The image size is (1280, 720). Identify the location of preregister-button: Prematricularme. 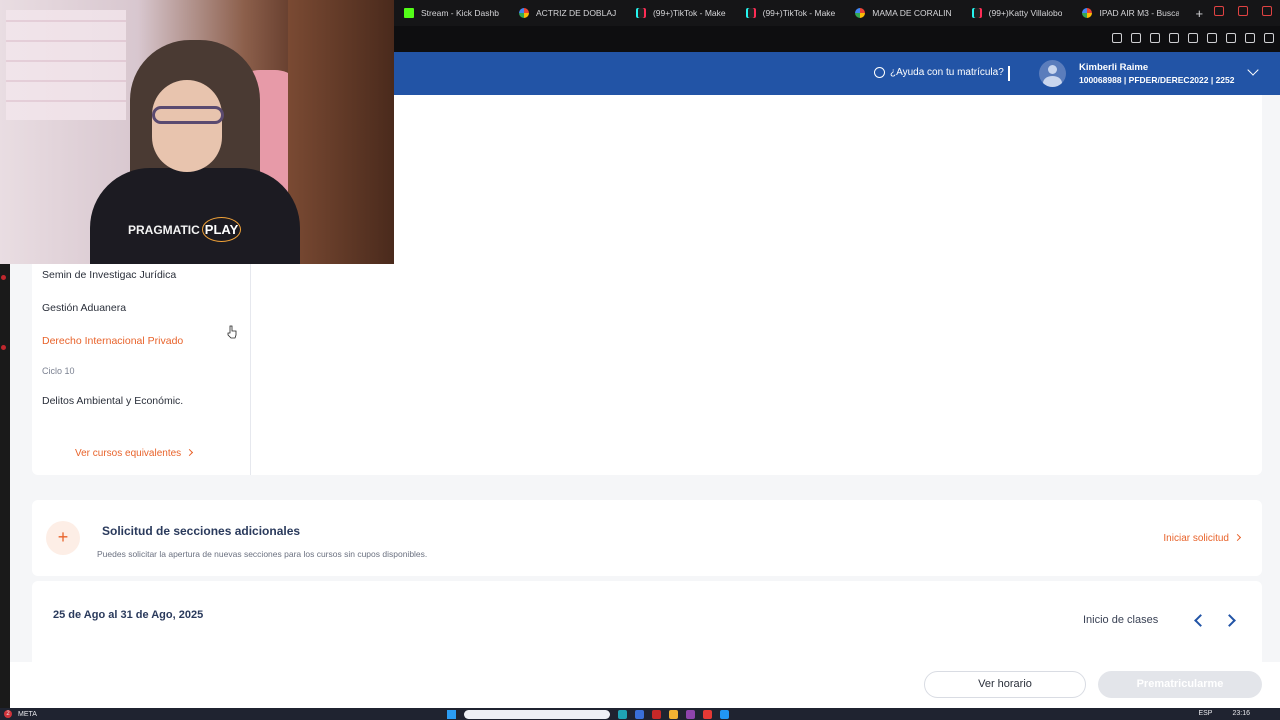
(1180, 684).